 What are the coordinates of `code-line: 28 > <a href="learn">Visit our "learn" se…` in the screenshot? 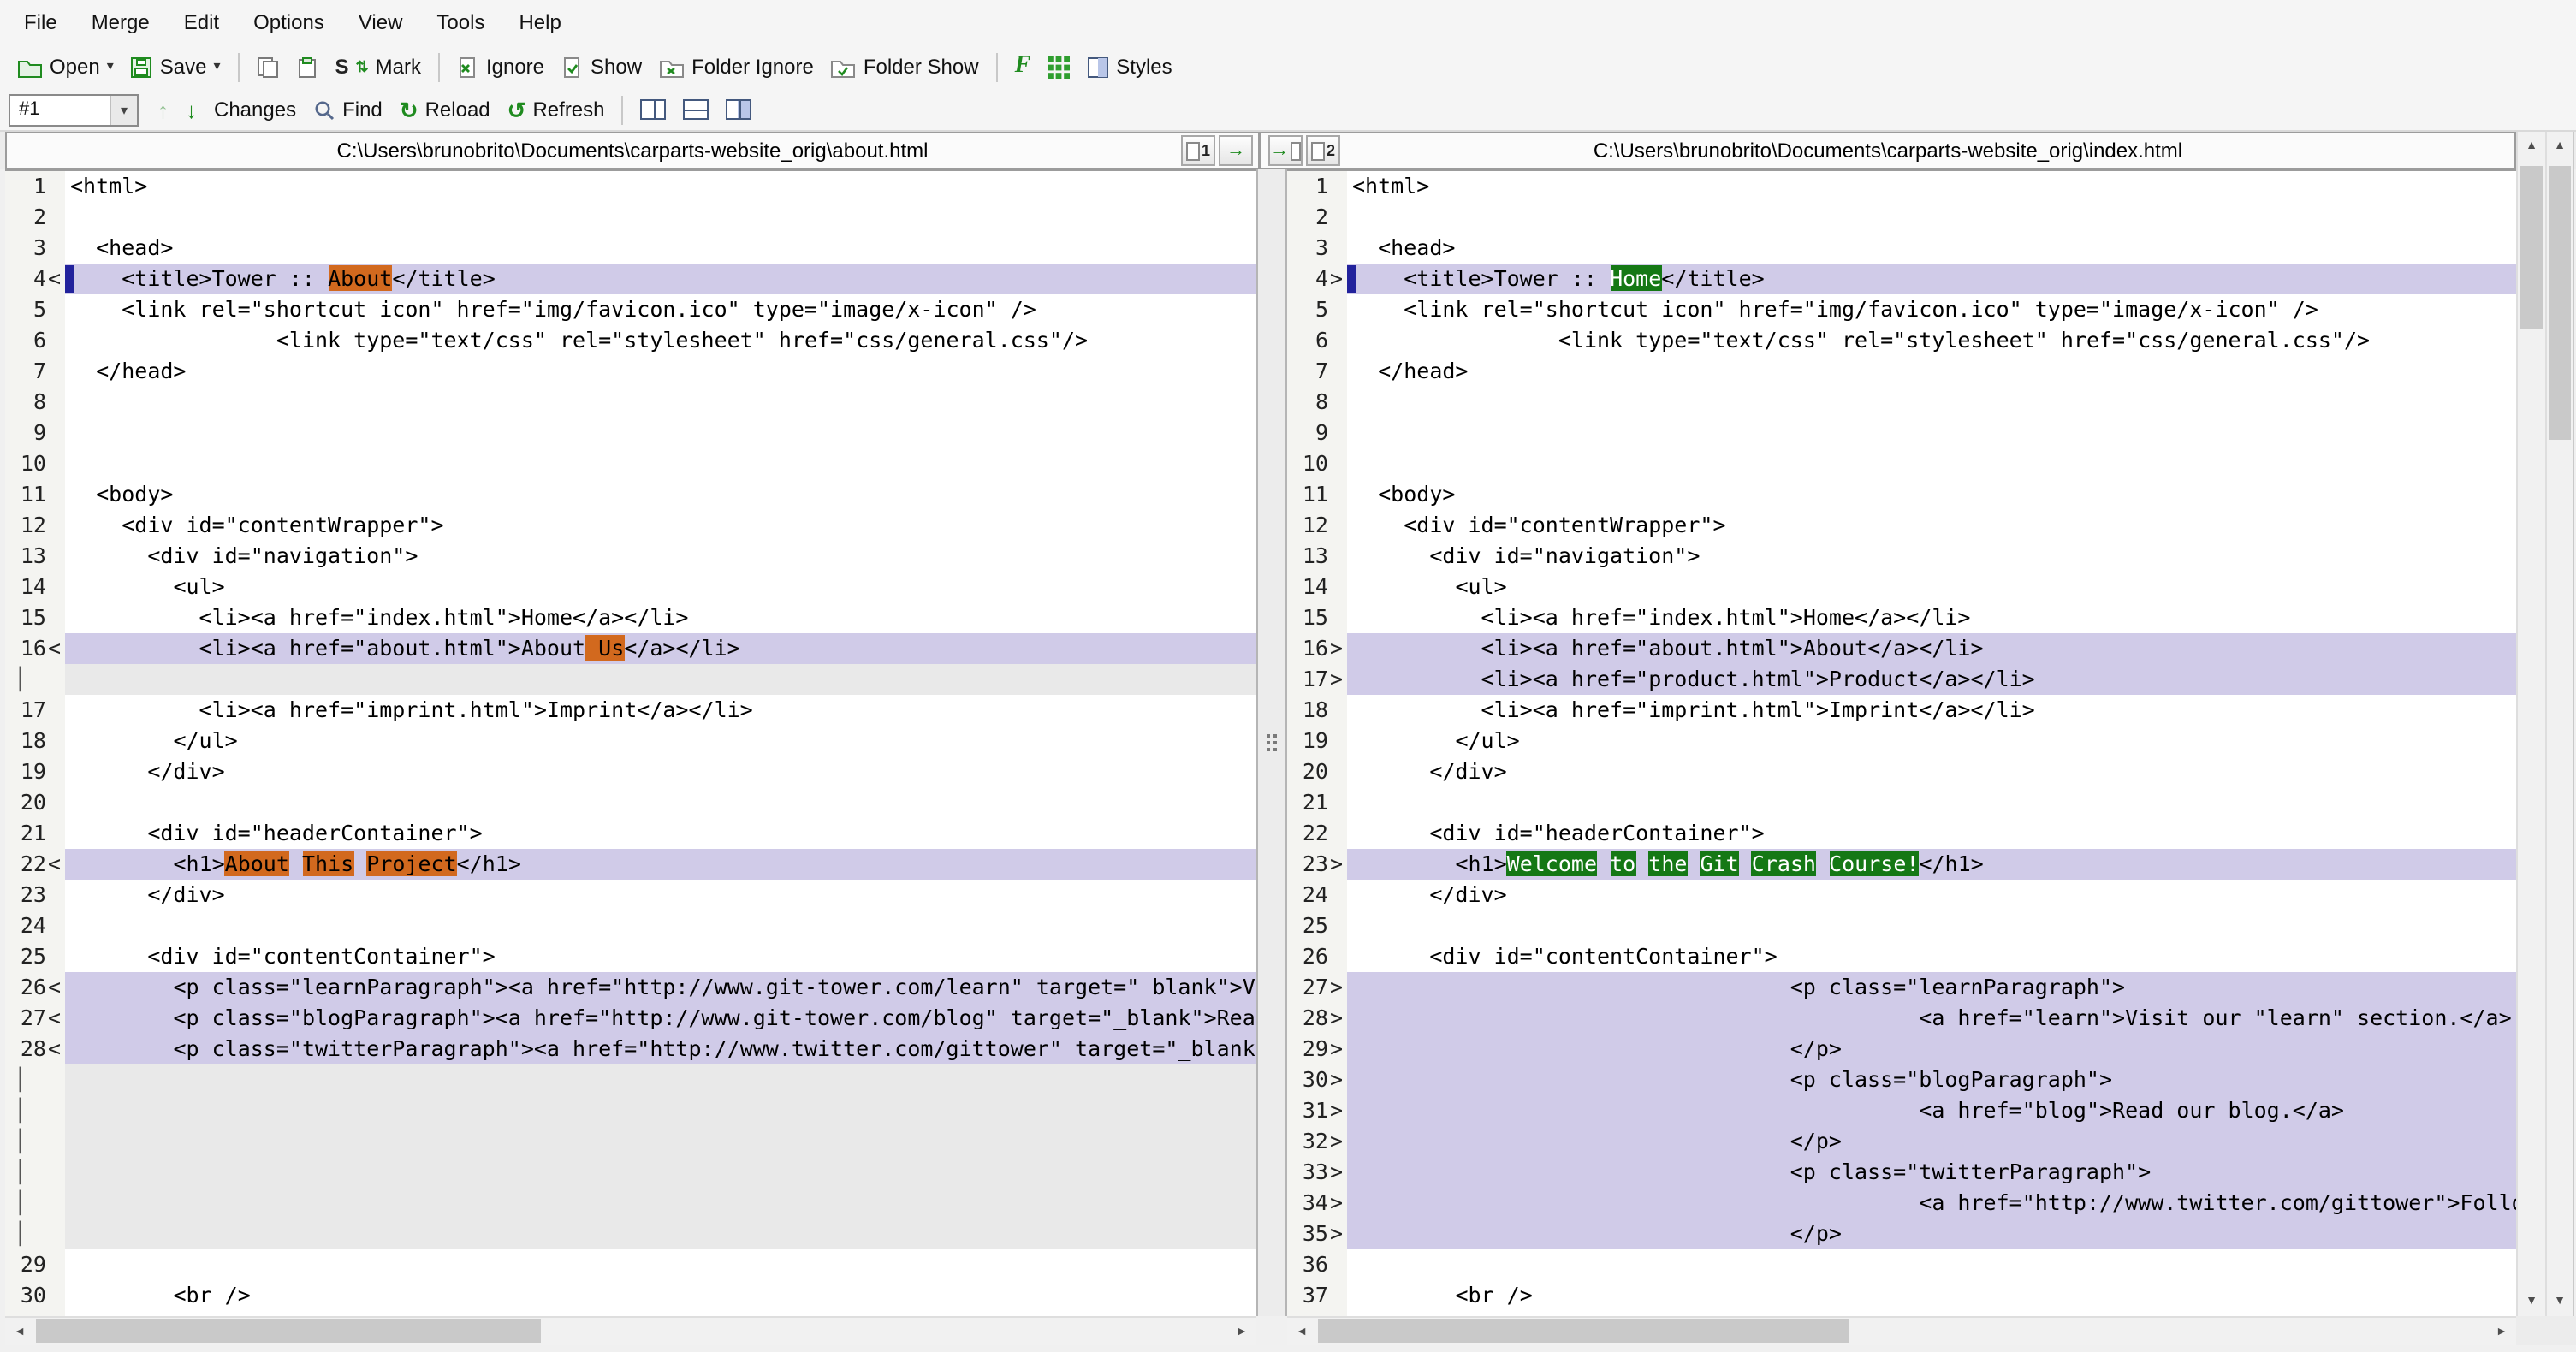 It's located at (1901, 1018).